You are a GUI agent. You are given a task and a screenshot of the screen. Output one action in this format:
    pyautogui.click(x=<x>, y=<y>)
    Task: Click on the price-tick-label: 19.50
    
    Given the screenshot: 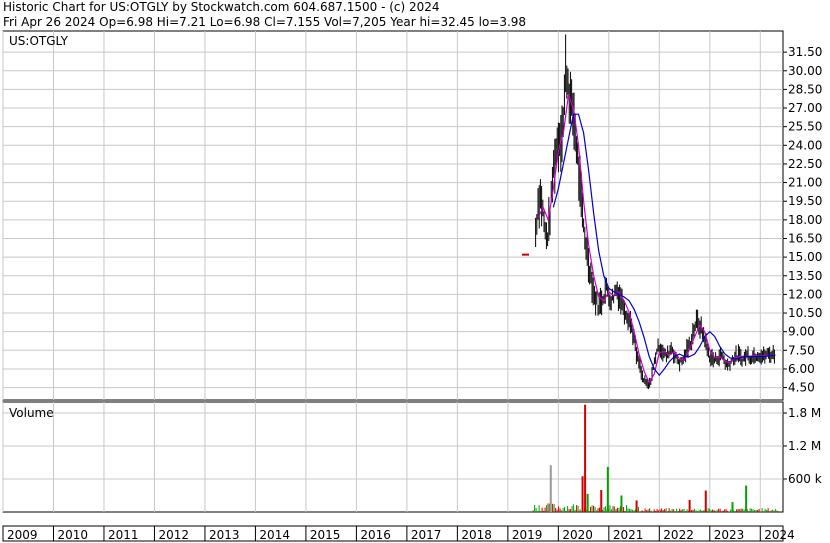 What is the action you would take?
    pyautogui.click(x=805, y=201)
    